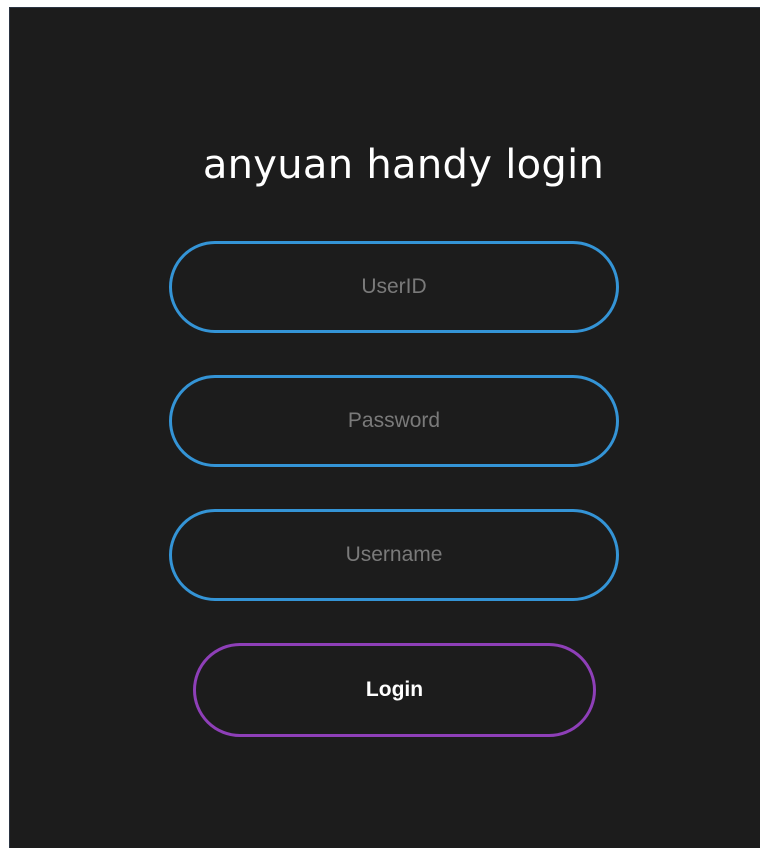 Image resolution: width=760 pixels, height=848 pixels. I want to click on page-title: anyuan handy login, so click(403, 165).